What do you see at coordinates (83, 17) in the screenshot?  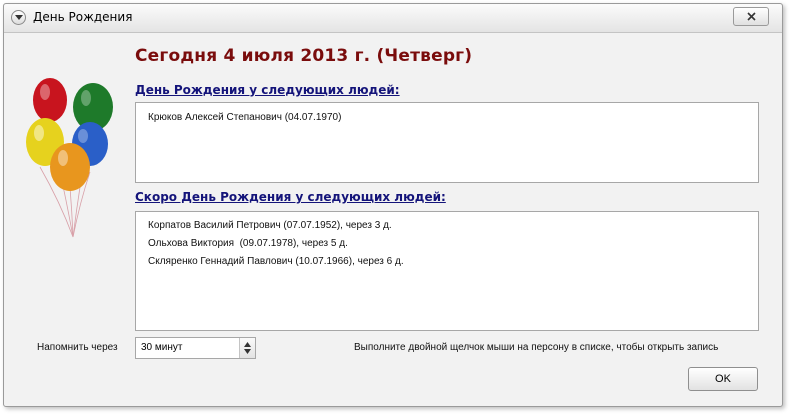 I see `window-title: День Рождения` at bounding box center [83, 17].